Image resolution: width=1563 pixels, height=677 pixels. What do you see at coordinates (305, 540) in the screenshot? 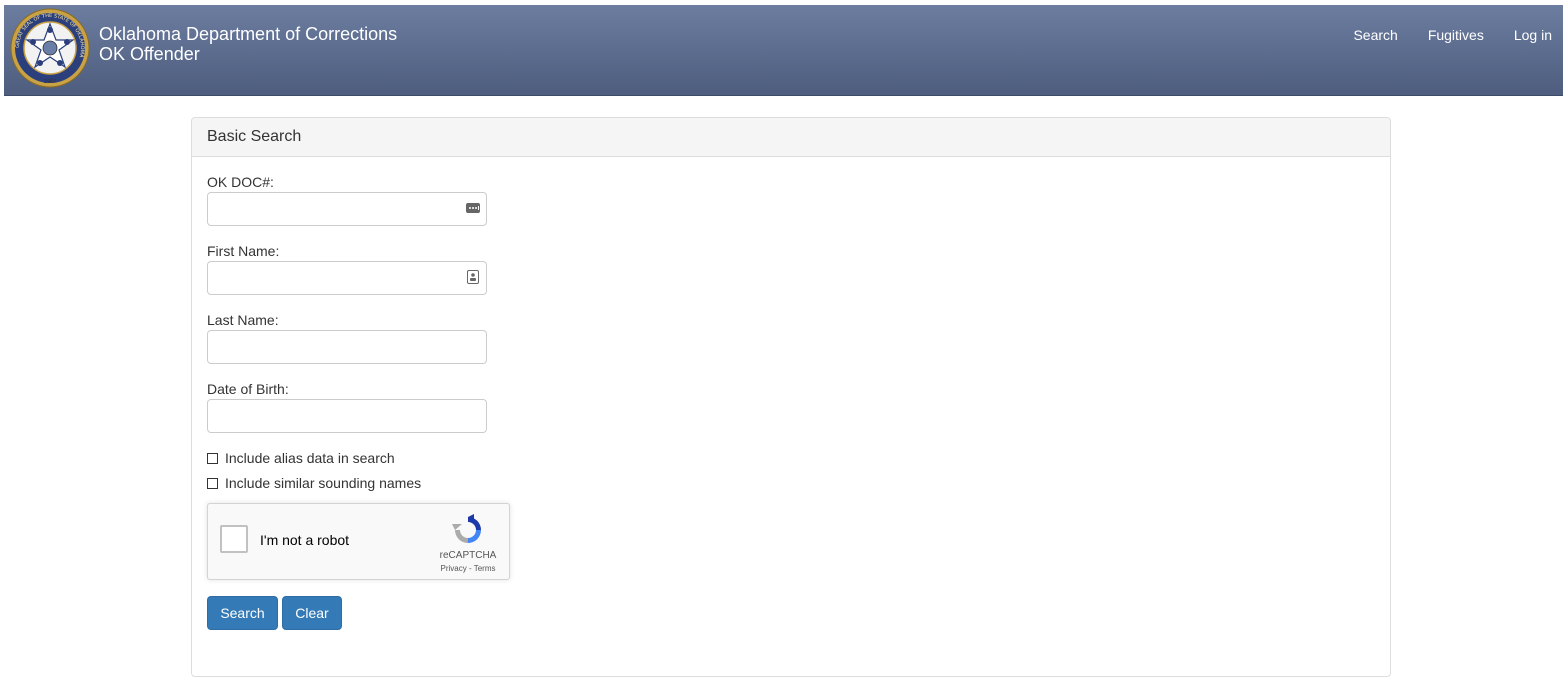
I see `recaptcha-label: I'm not a robot` at bounding box center [305, 540].